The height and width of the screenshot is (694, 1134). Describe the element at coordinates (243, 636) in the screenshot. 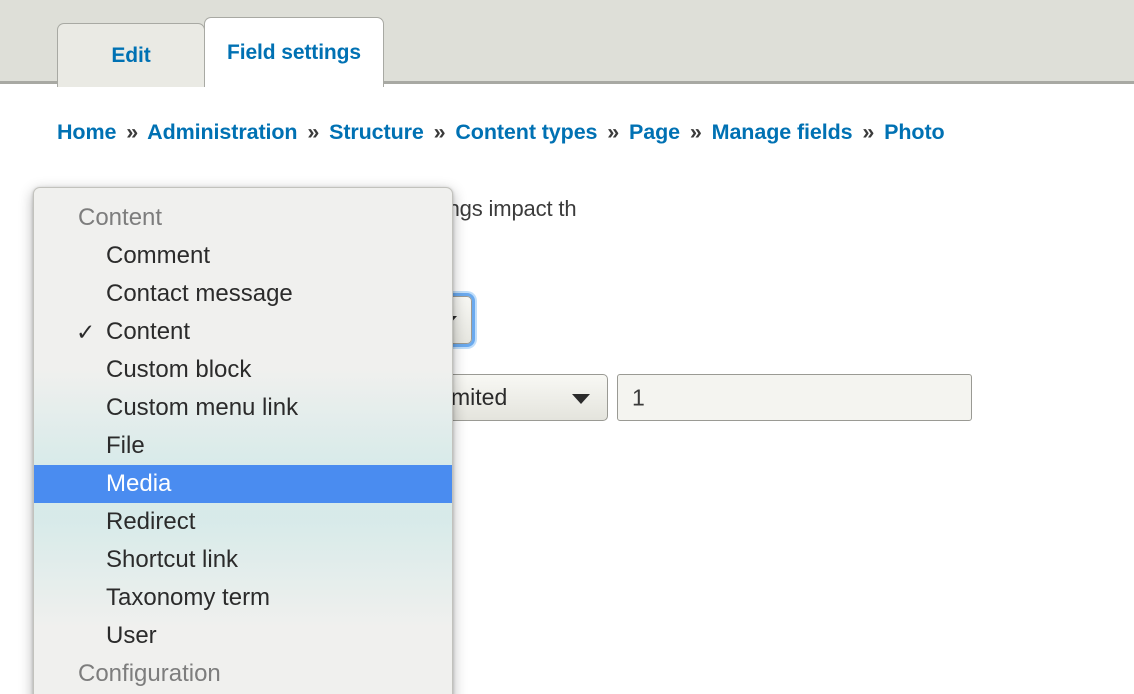

I see `menu-item-user: User` at that location.